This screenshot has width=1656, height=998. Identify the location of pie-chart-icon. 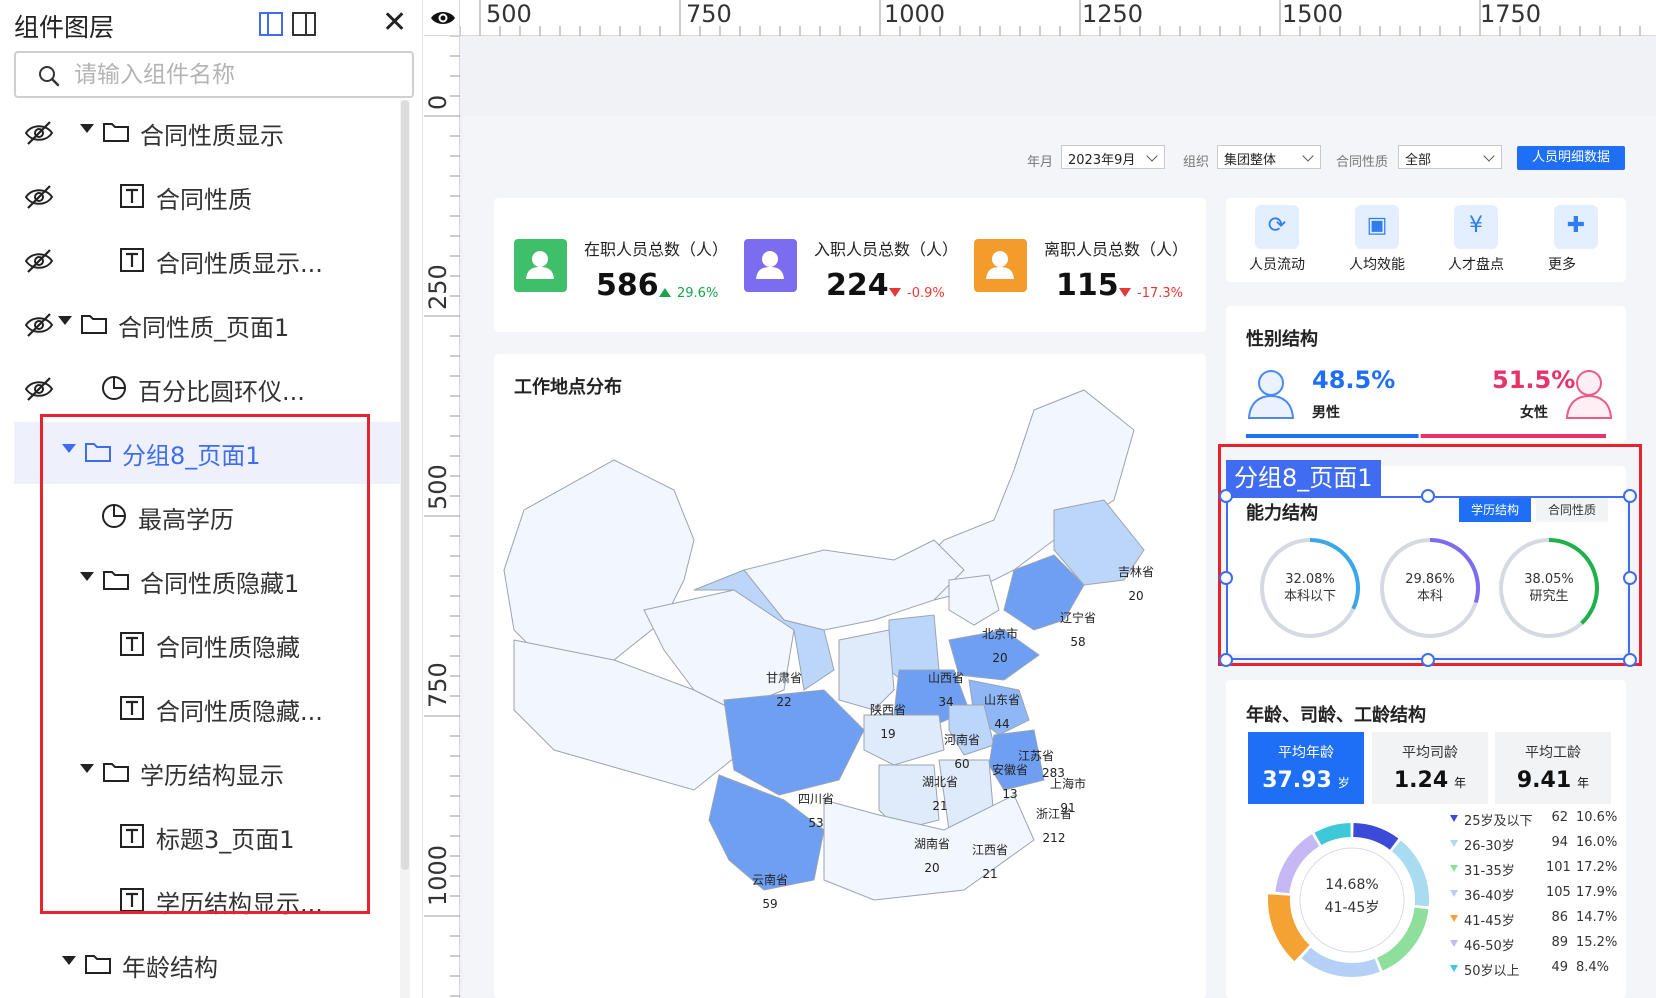
(114, 388).